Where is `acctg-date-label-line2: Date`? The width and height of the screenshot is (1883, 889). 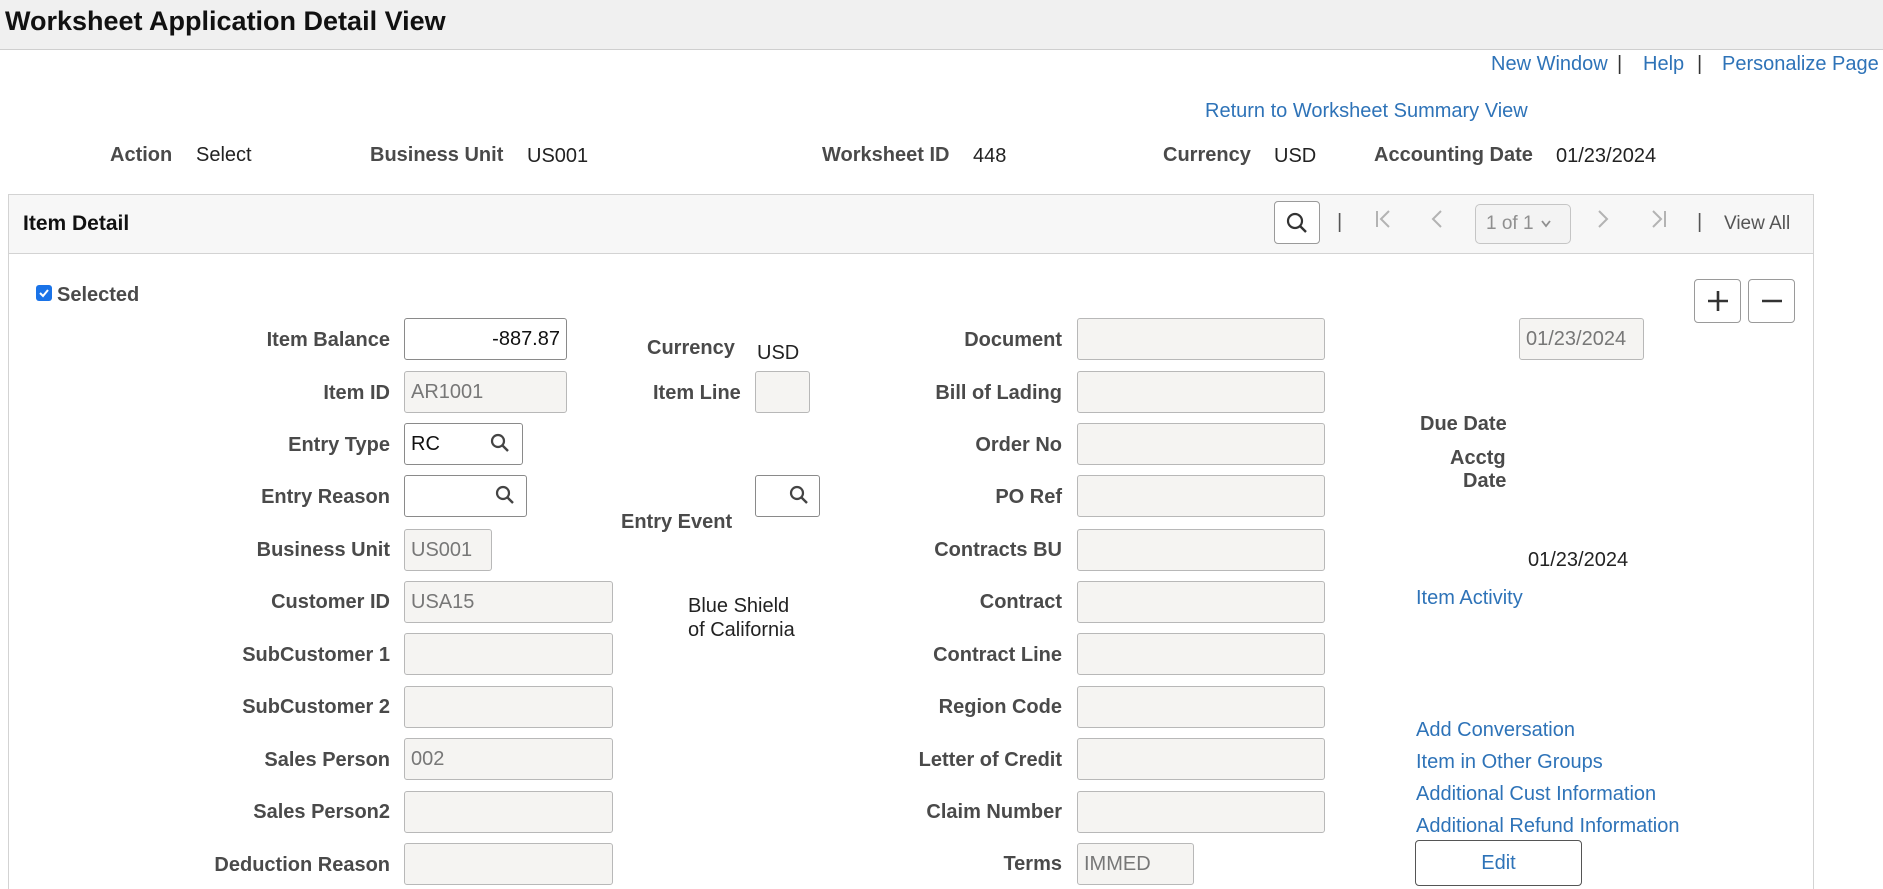
acctg-date-label-line2: Date is located at coordinates (1485, 481).